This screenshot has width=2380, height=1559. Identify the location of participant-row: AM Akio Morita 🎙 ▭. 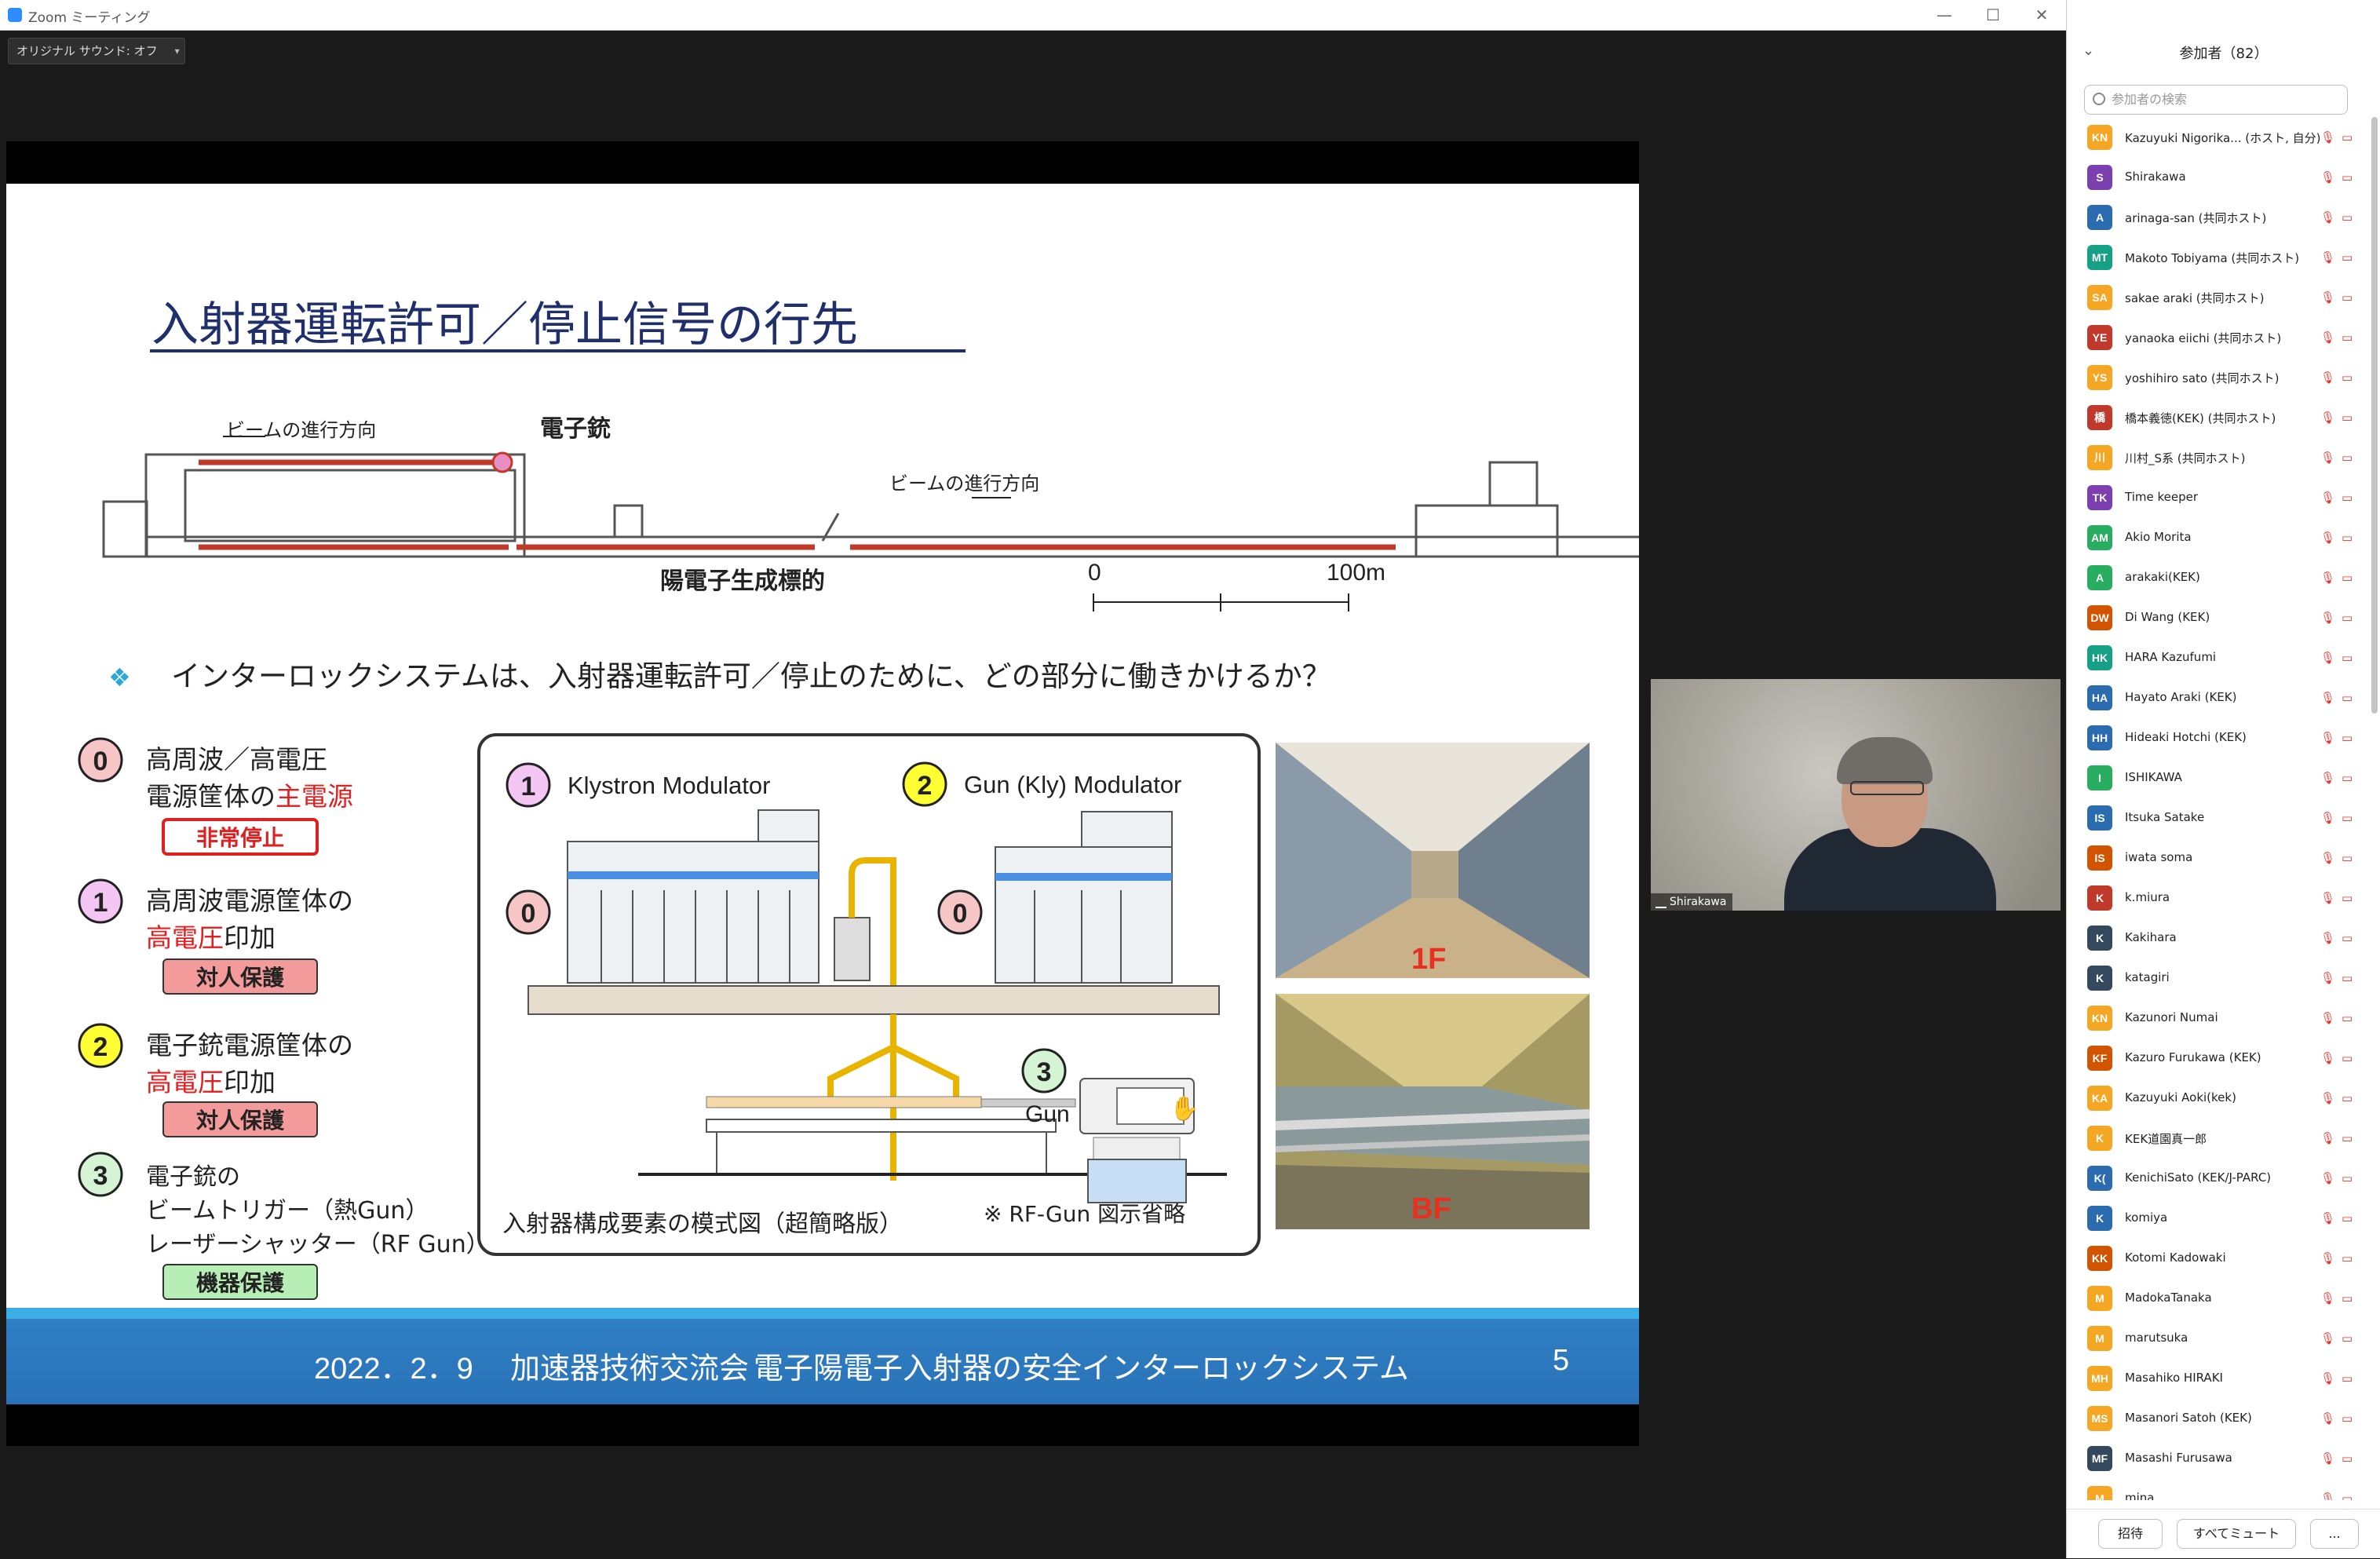
(2220, 537).